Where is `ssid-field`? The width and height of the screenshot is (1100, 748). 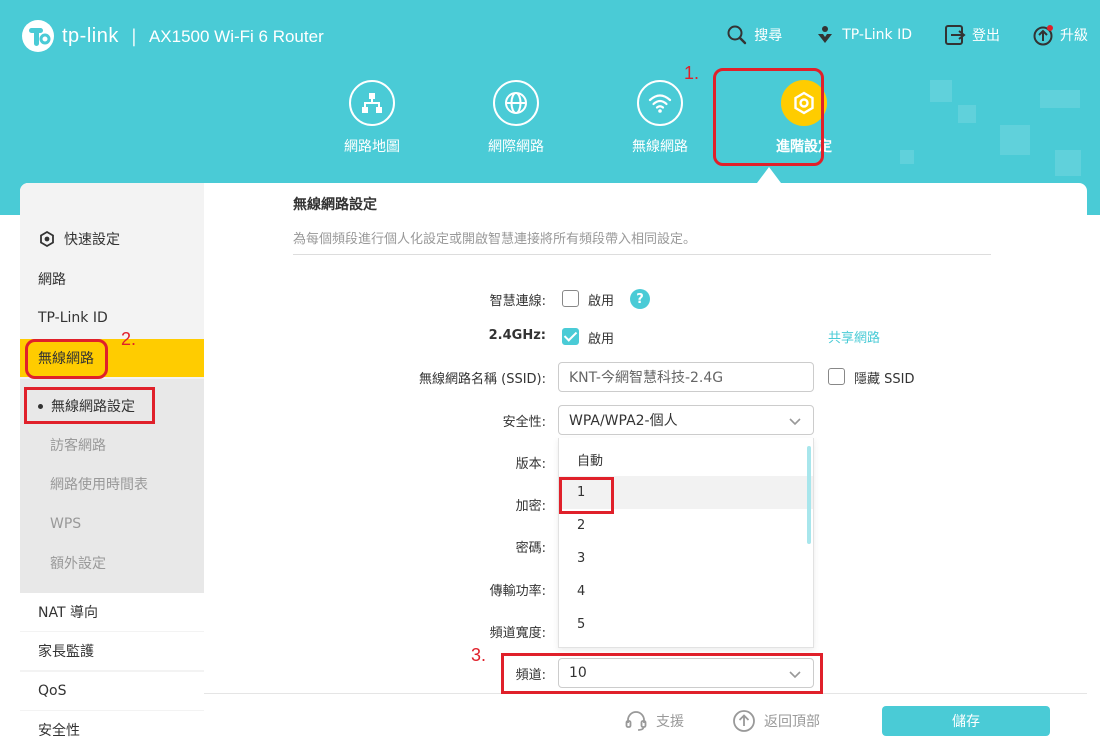 ssid-field is located at coordinates (686, 377).